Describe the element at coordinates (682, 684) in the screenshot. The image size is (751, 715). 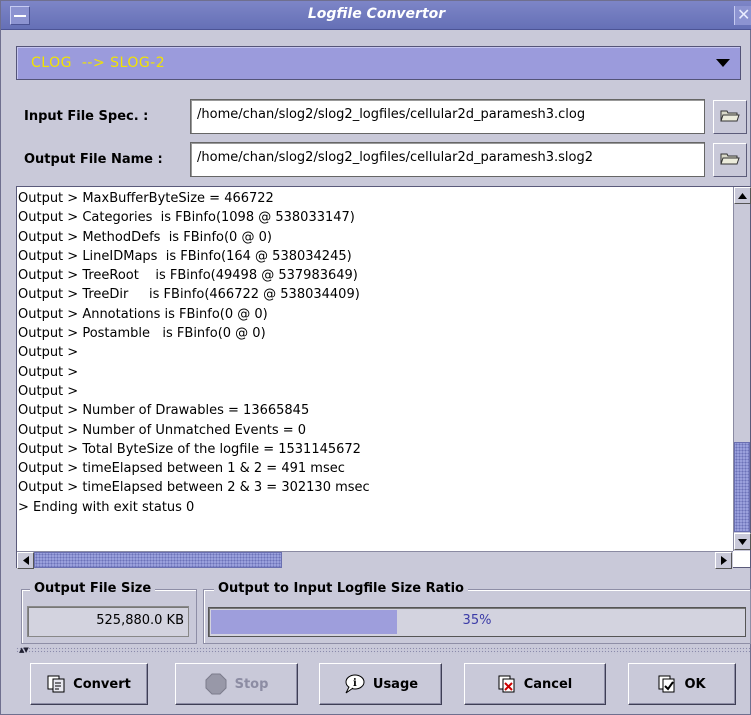
I see `ok-button: OK` at that location.